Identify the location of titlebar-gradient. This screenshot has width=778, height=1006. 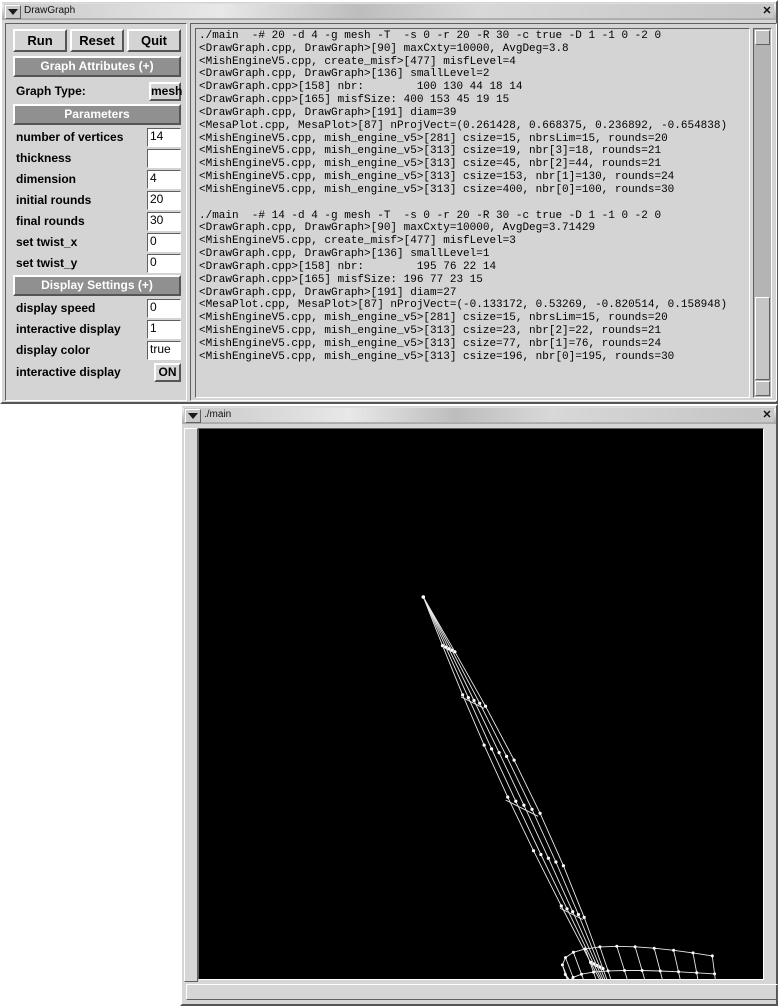
(389, 11).